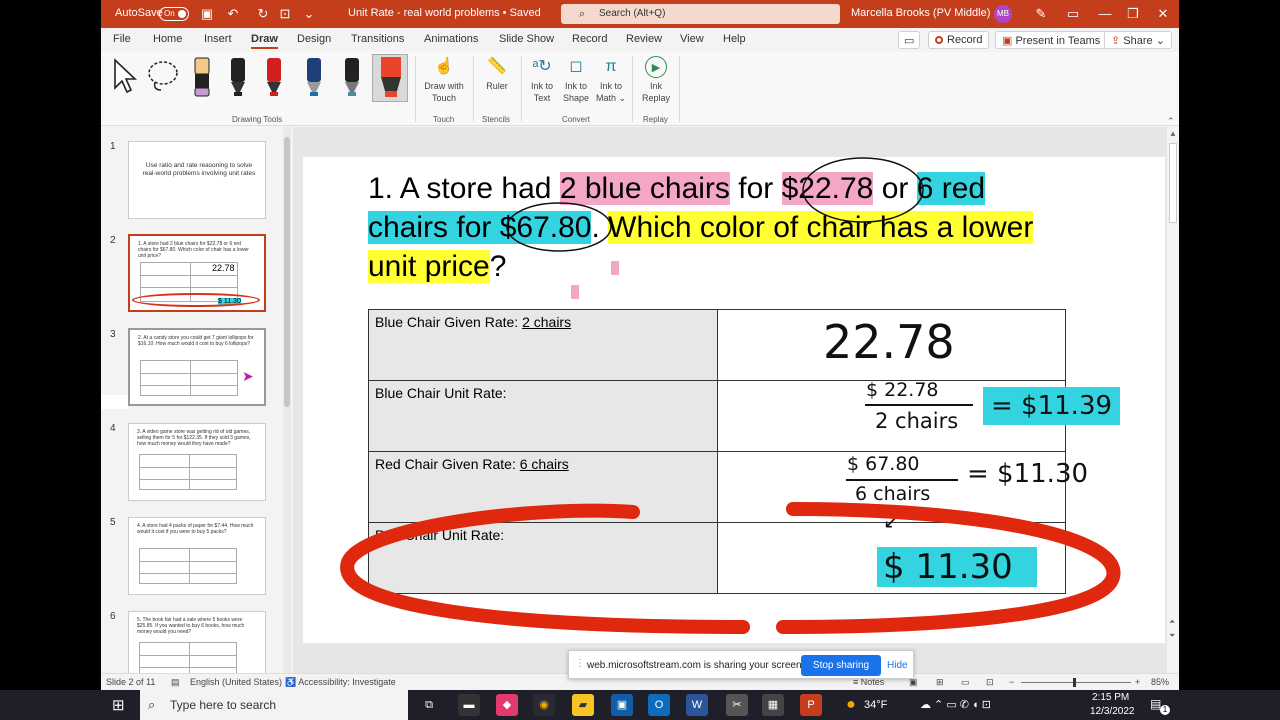 This screenshot has height=720, width=1280. Describe the element at coordinates (575, 86) in the screenshot. I see `ink-to-shape-line1: Ink to` at that location.